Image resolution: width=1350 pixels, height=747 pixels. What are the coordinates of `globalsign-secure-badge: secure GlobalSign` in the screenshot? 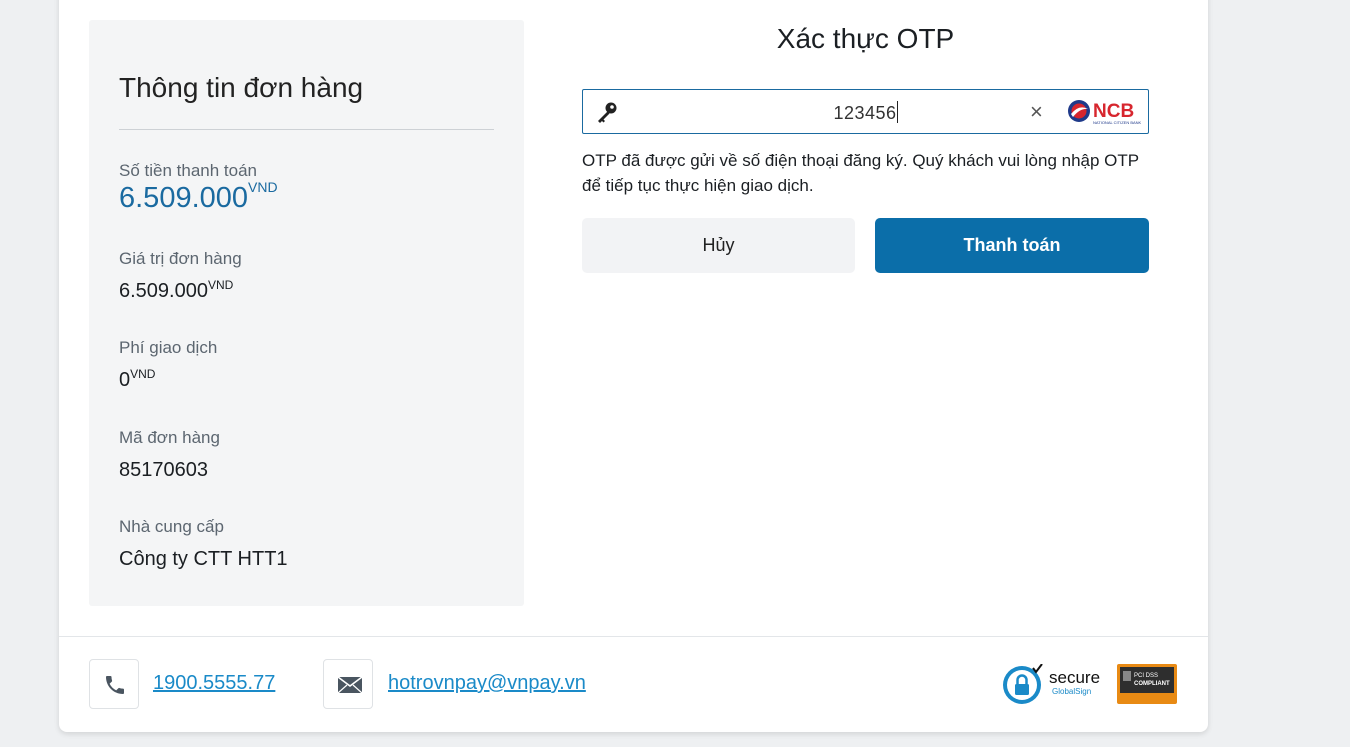 It's located at (1051, 684).